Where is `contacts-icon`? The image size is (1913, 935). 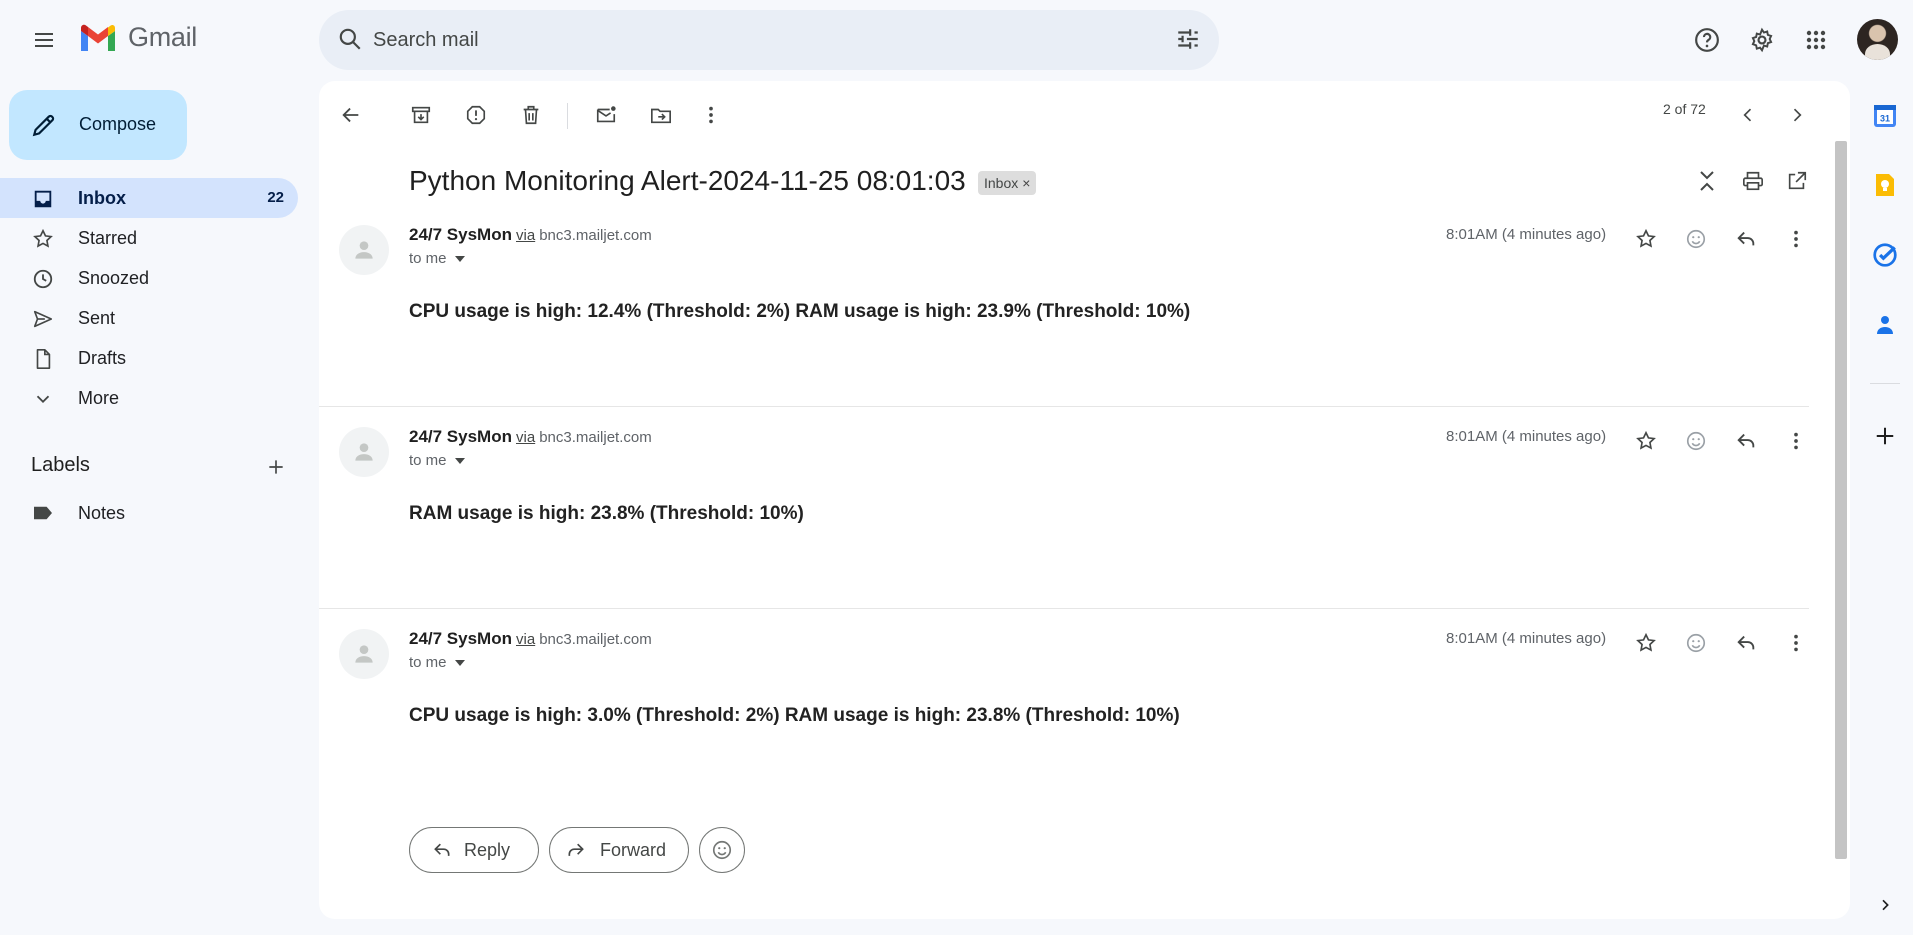 contacts-icon is located at coordinates (1885, 325).